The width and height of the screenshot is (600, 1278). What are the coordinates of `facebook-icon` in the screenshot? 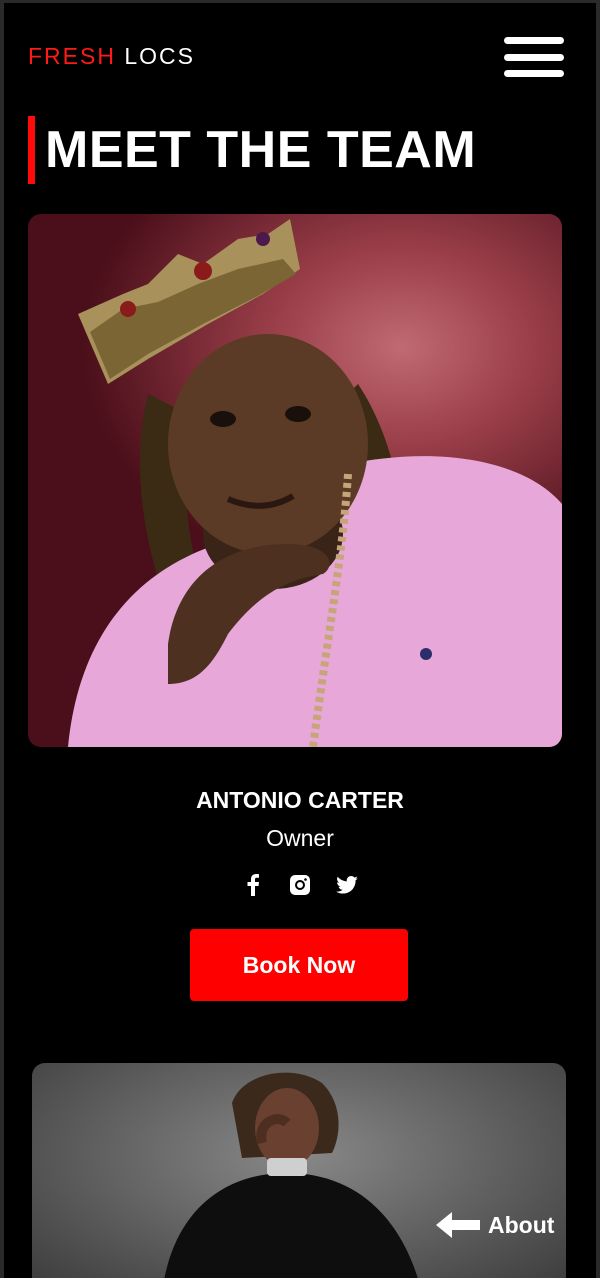 It's located at (253, 885).